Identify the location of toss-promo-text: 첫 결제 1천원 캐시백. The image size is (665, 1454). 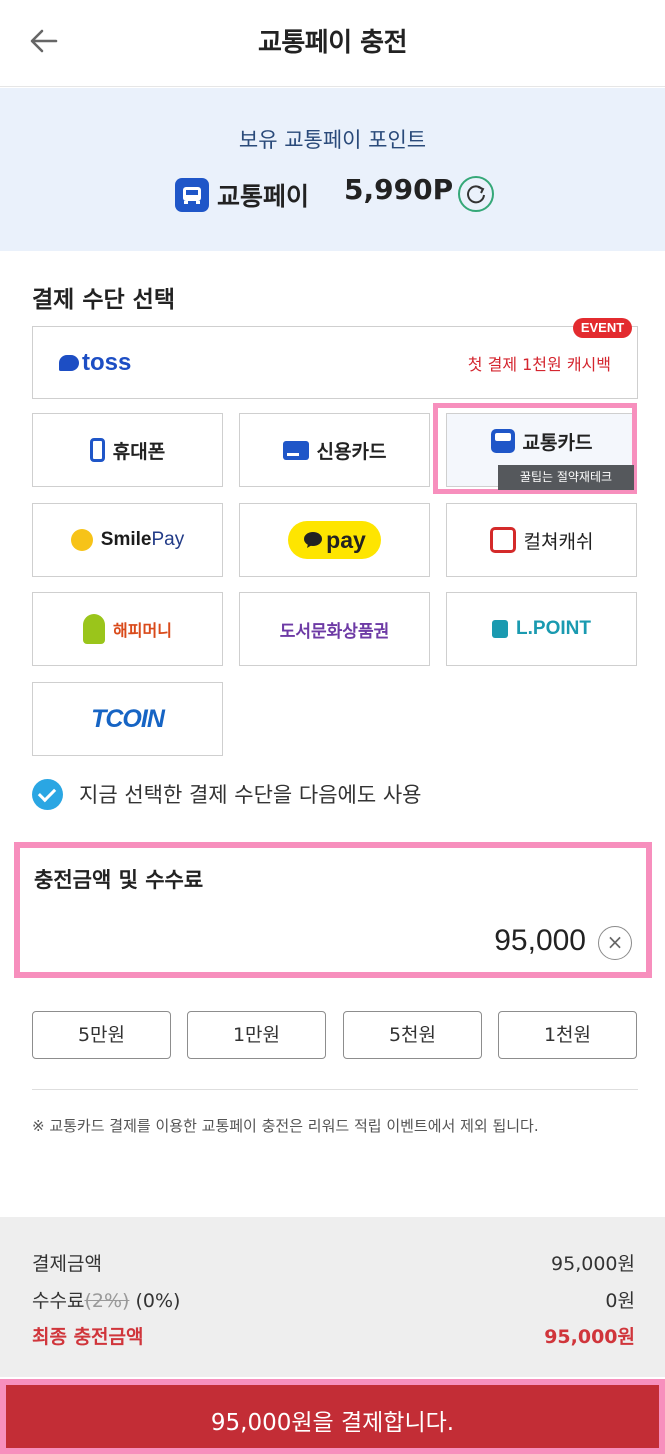
(539, 364).